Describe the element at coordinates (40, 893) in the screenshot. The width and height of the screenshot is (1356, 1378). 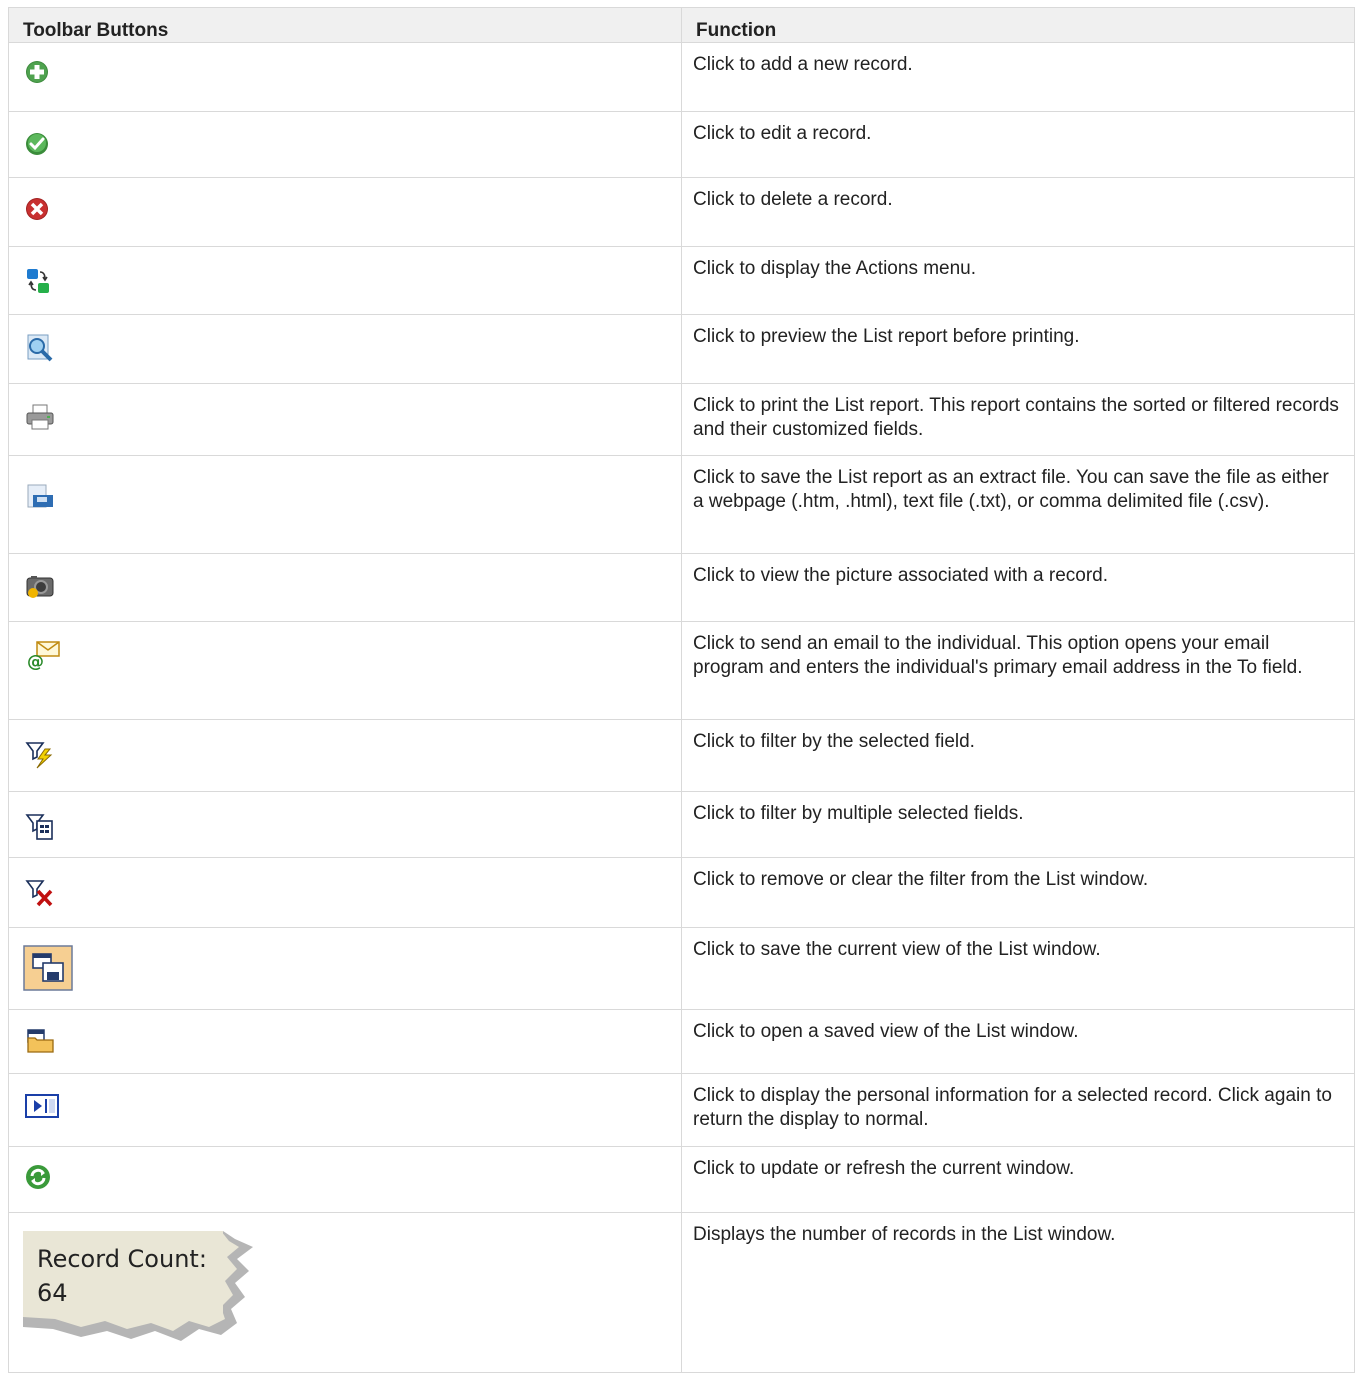
I see `remove-filter-icon` at that location.